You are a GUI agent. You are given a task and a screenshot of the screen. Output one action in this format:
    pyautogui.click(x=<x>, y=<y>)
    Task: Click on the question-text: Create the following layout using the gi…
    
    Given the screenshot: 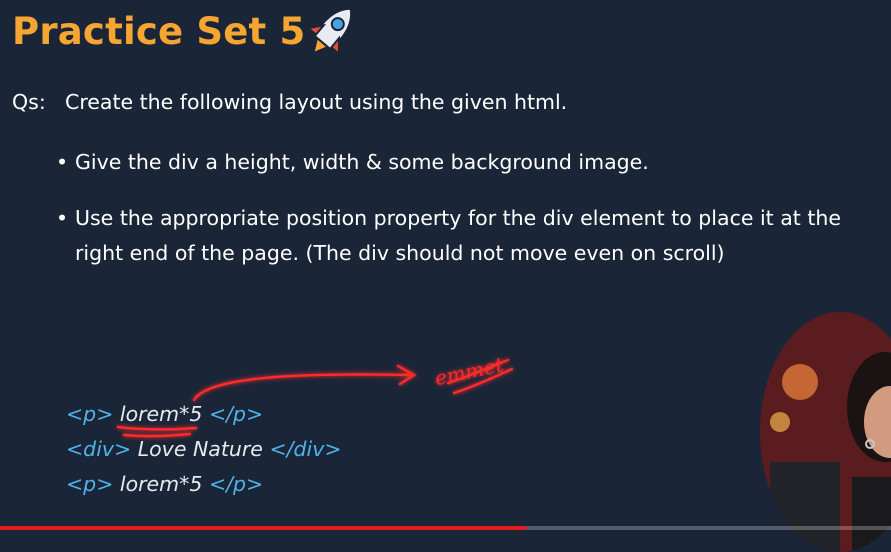 What is the action you would take?
    pyautogui.click(x=316, y=102)
    